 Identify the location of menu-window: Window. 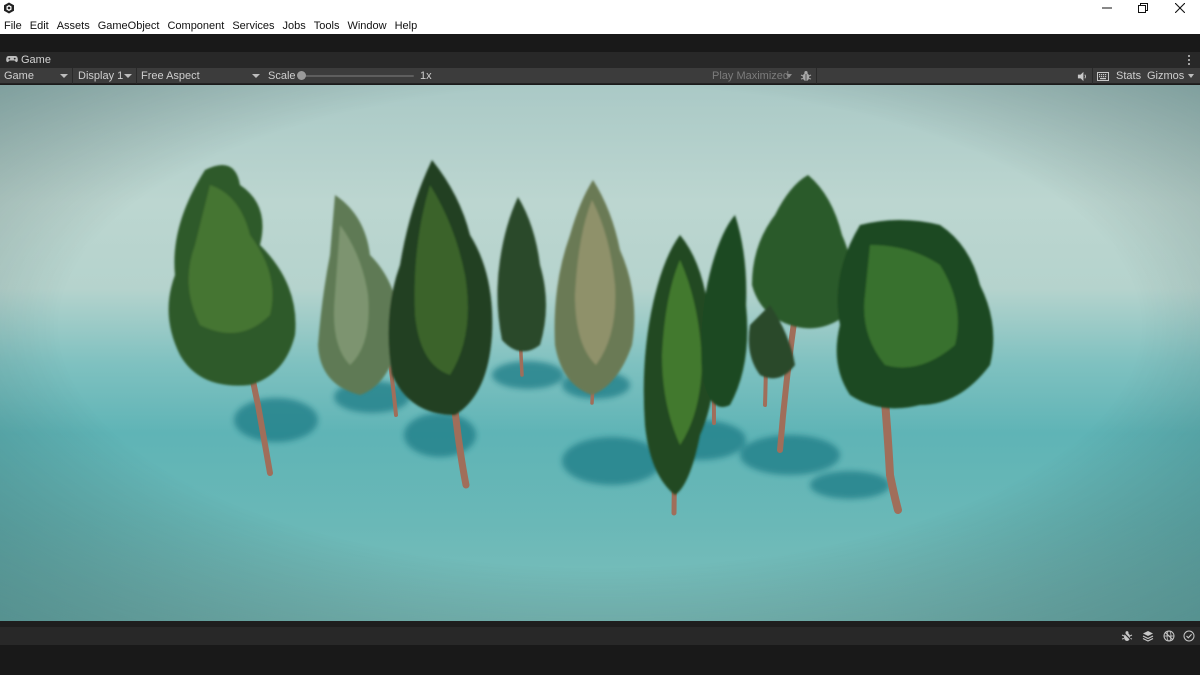
(366, 26).